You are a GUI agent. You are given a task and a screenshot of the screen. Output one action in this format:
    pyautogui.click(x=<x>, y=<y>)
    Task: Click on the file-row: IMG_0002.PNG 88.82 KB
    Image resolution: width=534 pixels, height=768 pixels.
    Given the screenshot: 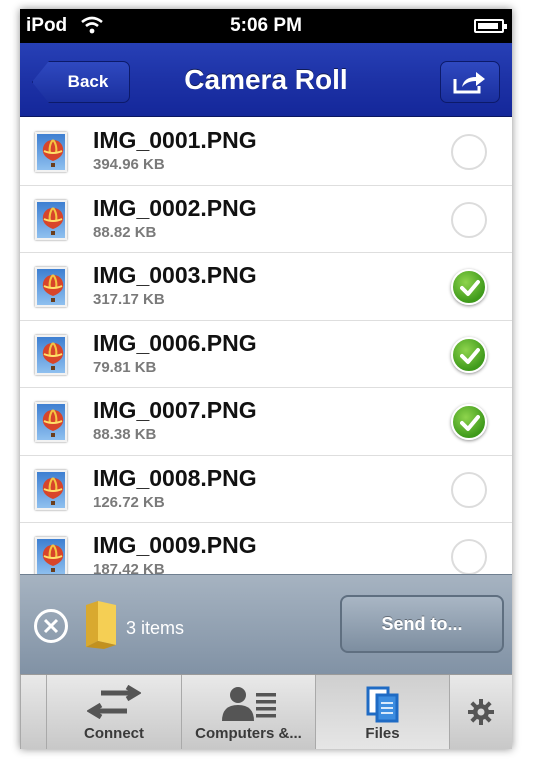 What is the action you would take?
    pyautogui.click(x=266, y=219)
    